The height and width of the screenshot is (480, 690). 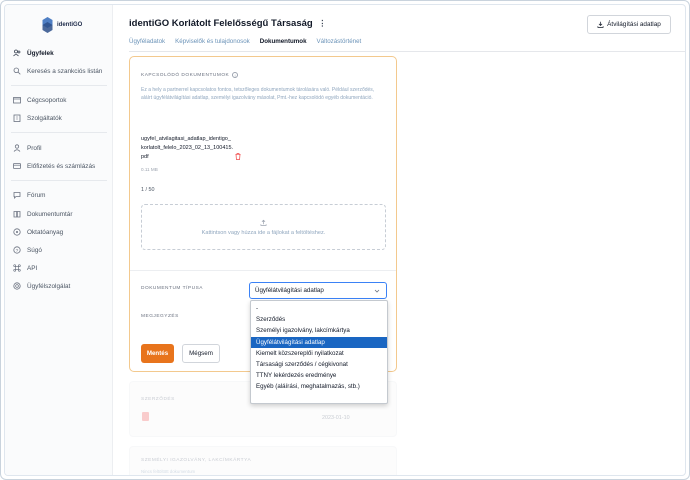 I want to click on section-title: KAPCSOLÓDÓ DOKUMENTUMOK, so click(x=185, y=75).